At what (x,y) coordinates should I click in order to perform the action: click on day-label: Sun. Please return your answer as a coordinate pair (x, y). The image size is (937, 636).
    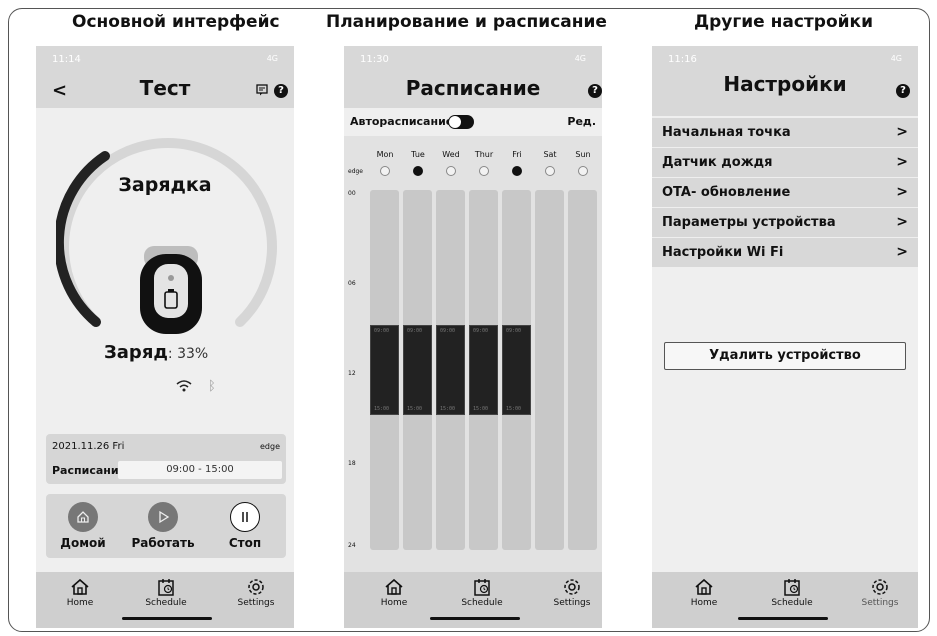
    Looking at the image, I should click on (583, 154).